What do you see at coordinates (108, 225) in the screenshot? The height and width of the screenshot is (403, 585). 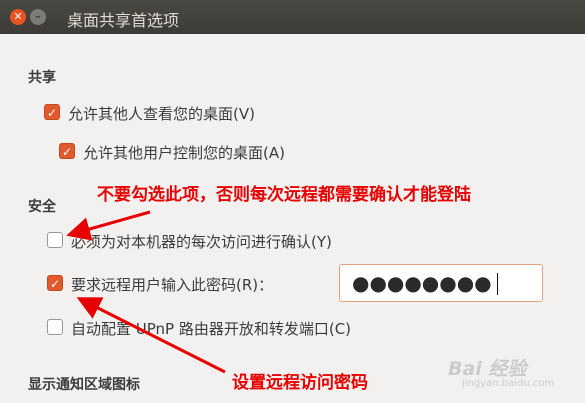 I see `arrow-to-confirm-option` at bounding box center [108, 225].